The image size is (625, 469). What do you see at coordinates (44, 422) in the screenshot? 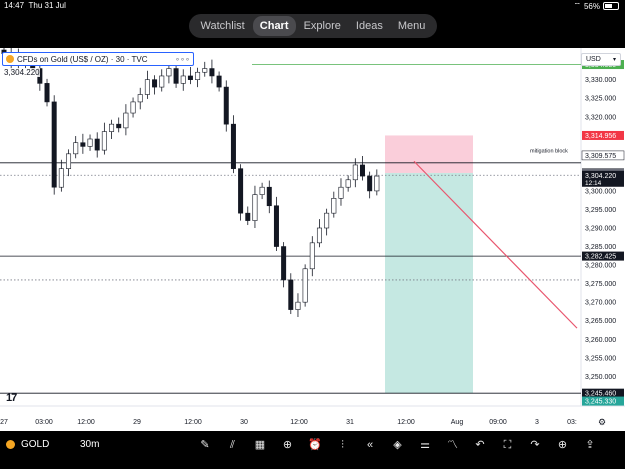
I see `x-tick-label: 03:00` at bounding box center [44, 422].